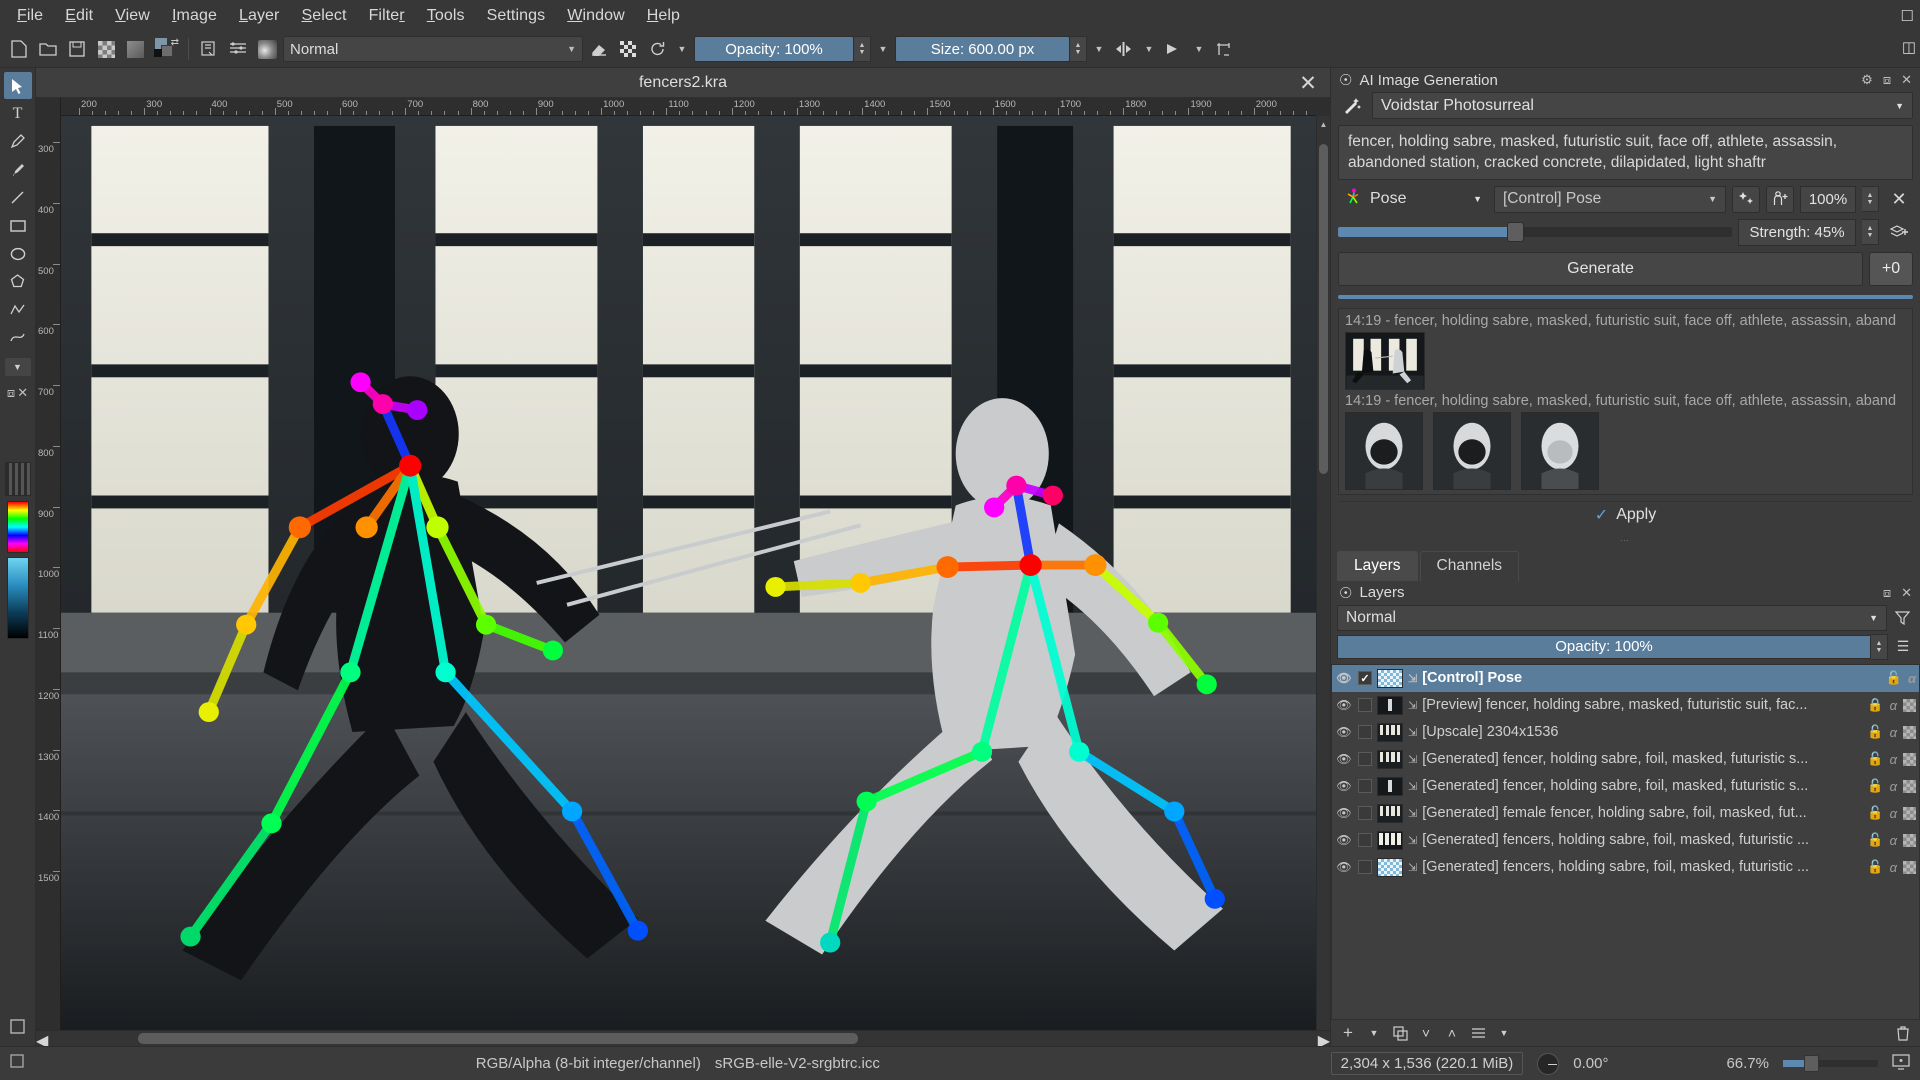 The image size is (1920, 1080). Describe the element at coordinates (18, 113) in the screenshot. I see `text-tool: T` at that location.